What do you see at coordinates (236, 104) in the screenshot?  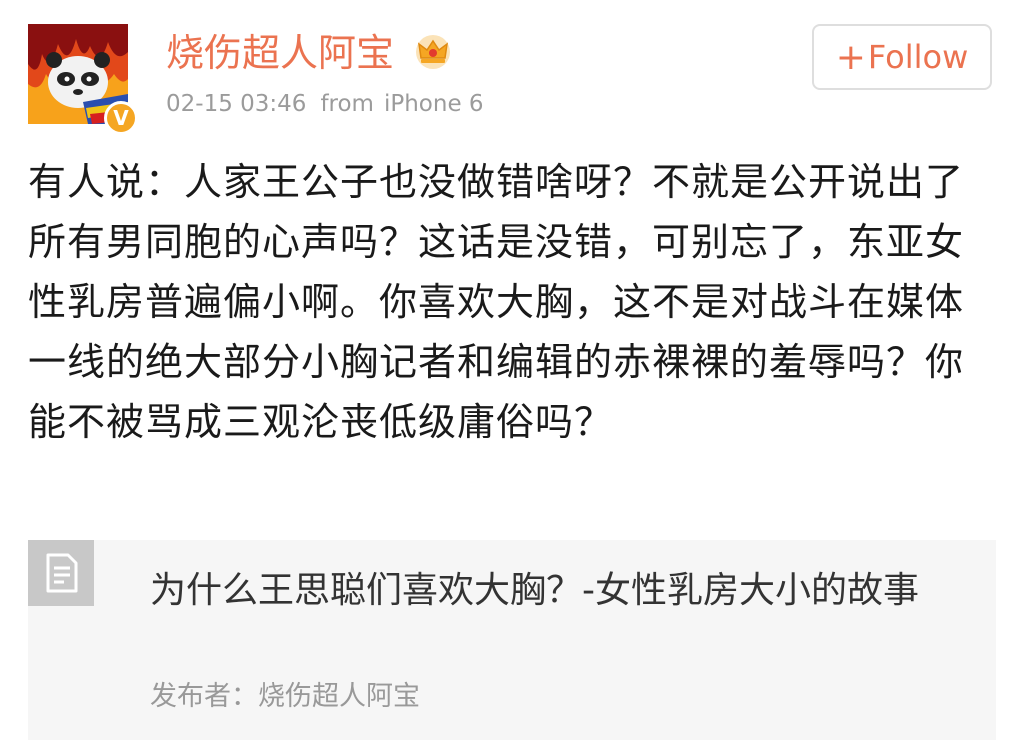 I see `timestamp: 02-15 03:46` at bounding box center [236, 104].